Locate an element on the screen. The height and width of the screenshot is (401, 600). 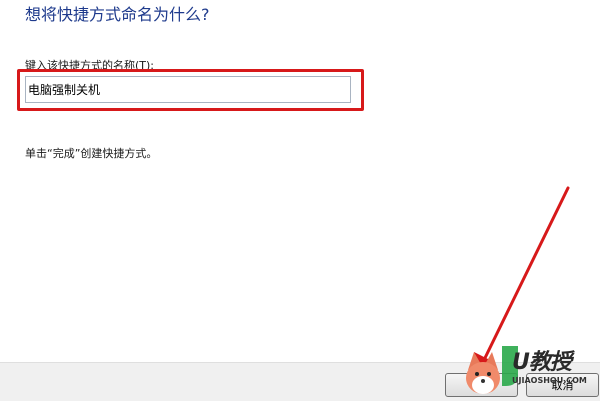
finish-instruction: 单击“完成”创建快捷方式。 is located at coordinates (91, 153).